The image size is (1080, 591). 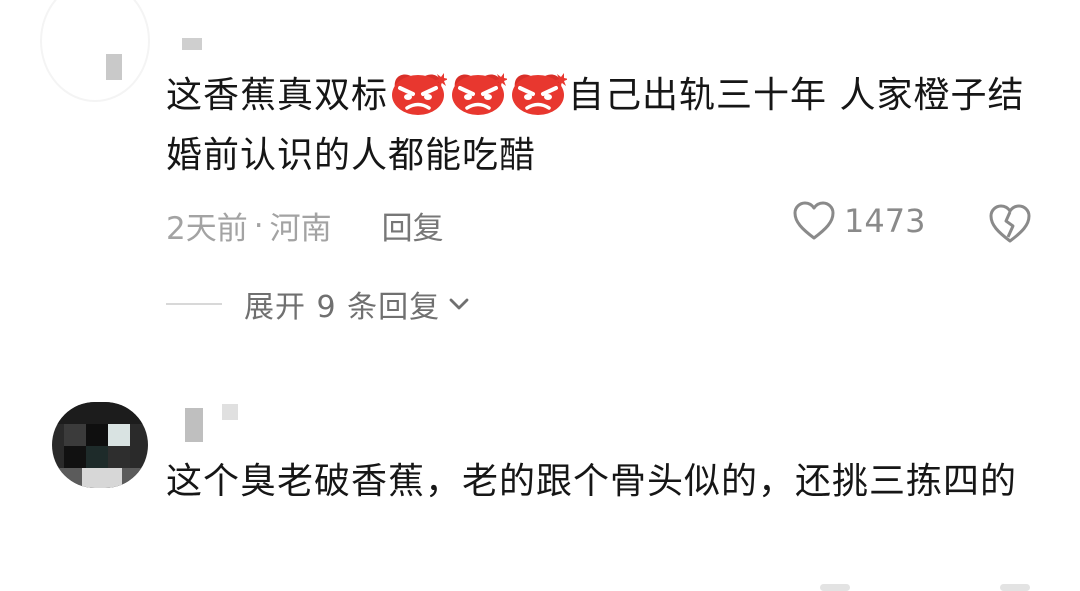 I want to click on like-count: 1473, so click(x=885, y=221).